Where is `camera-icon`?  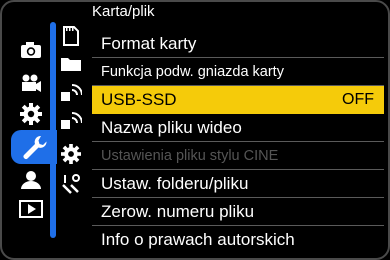 camera-icon is located at coordinates (31, 50).